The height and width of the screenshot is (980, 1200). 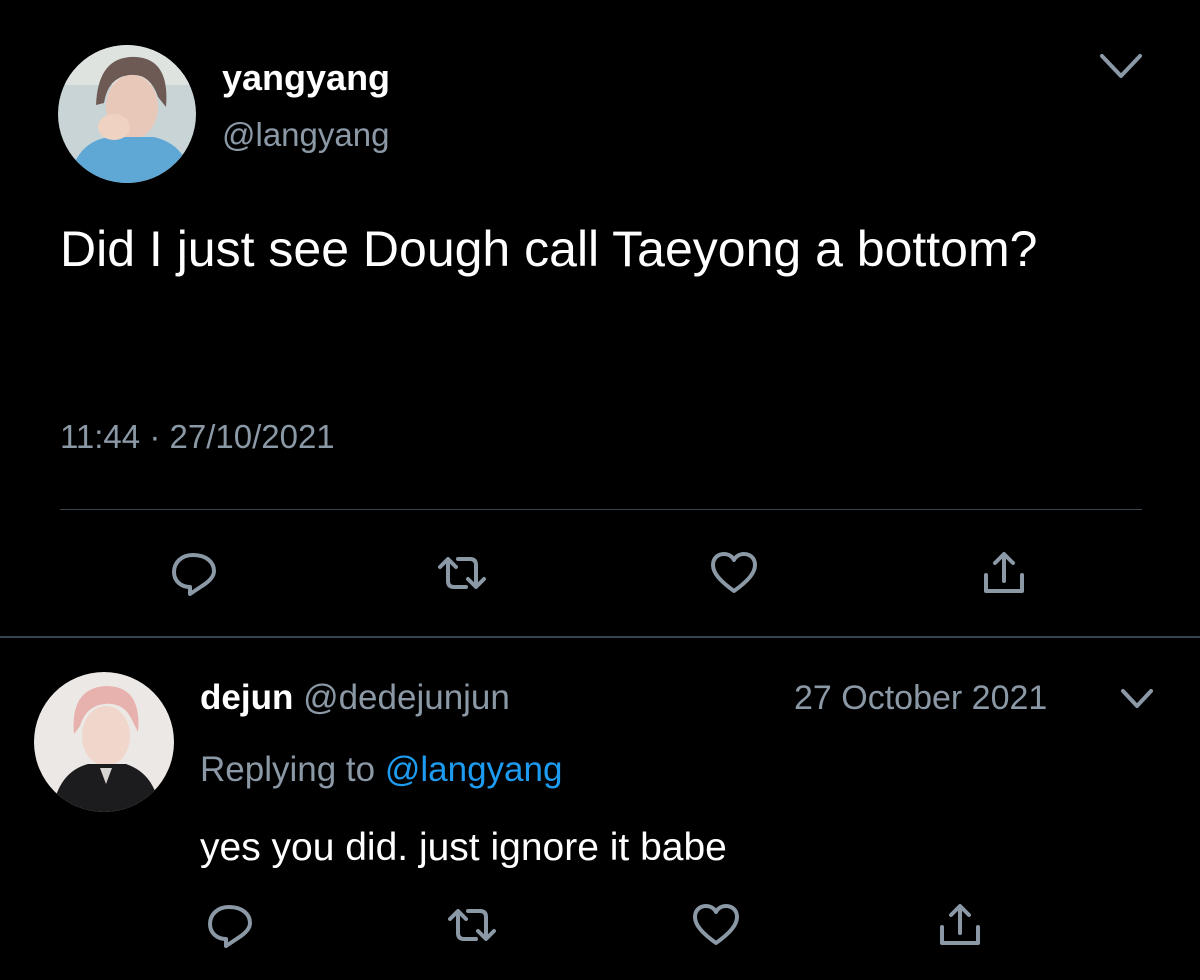 I want to click on reply-tweet-text: yes you did. just ignore it babe, so click(x=463, y=847).